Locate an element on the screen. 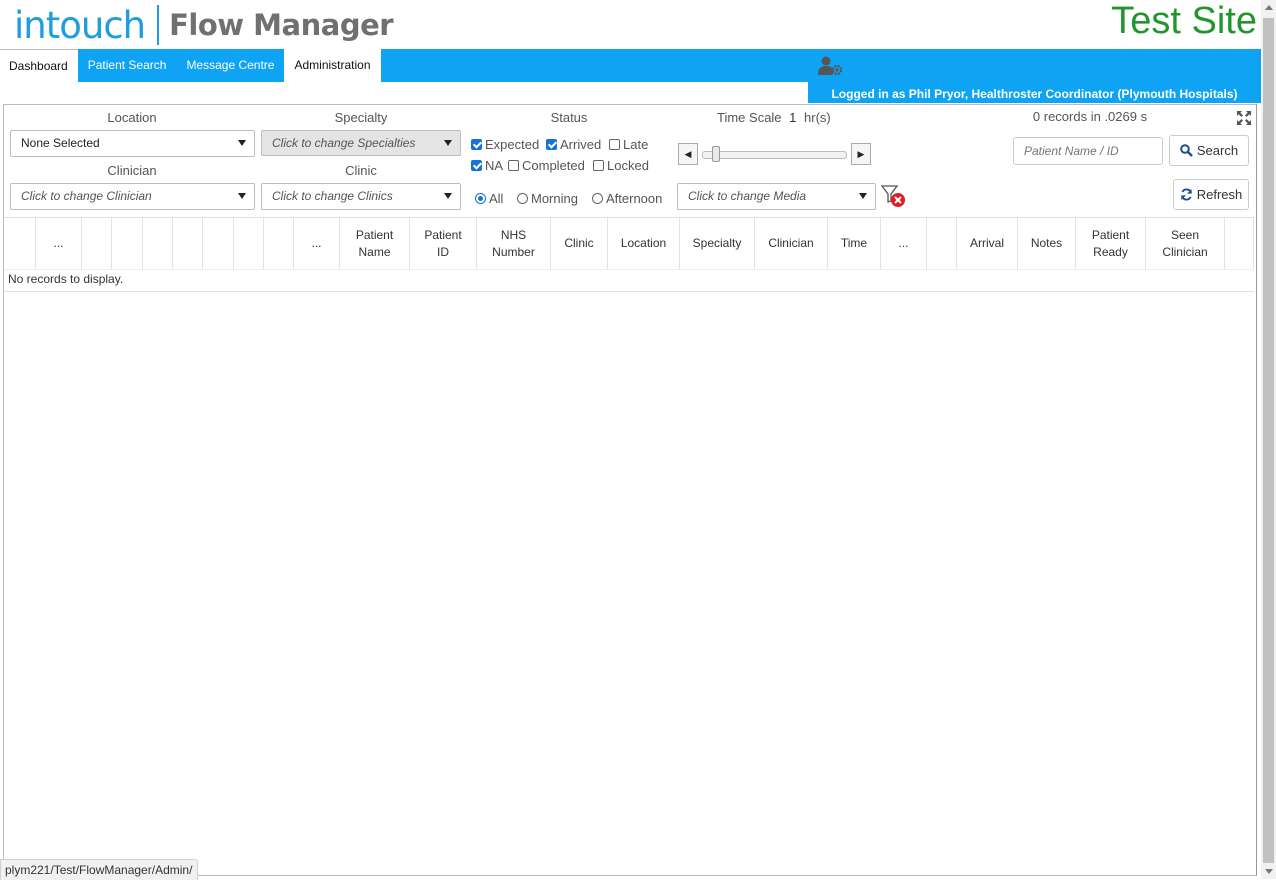 The height and width of the screenshot is (880, 1276). status-locked-checkbox: Locked is located at coordinates (621, 165).